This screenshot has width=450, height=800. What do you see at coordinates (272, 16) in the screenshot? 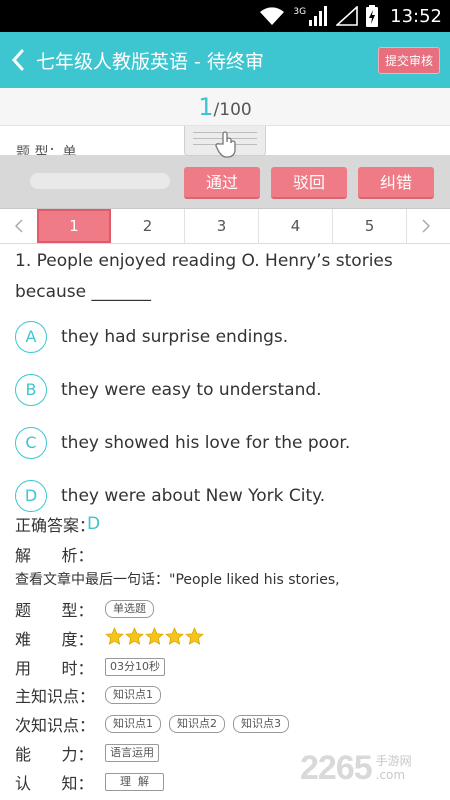
I see `wifi-icon` at bounding box center [272, 16].